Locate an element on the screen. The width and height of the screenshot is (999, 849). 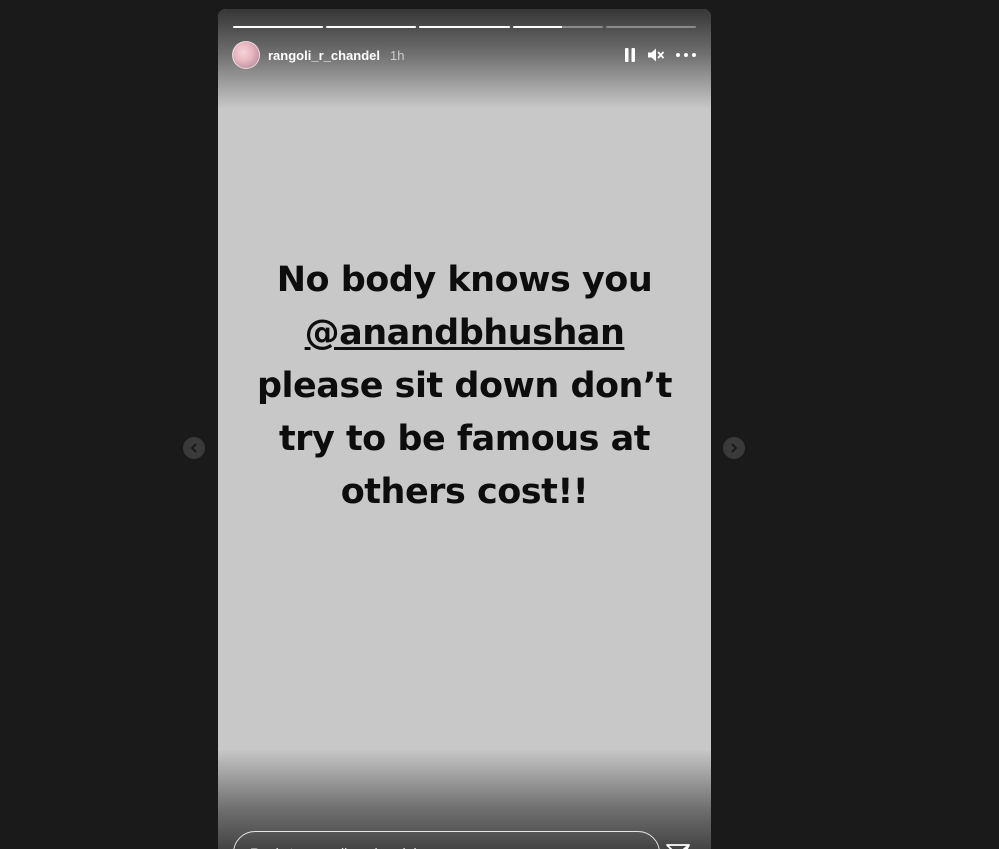
story-line-3: please sit down don’t is located at coordinates (465, 386).